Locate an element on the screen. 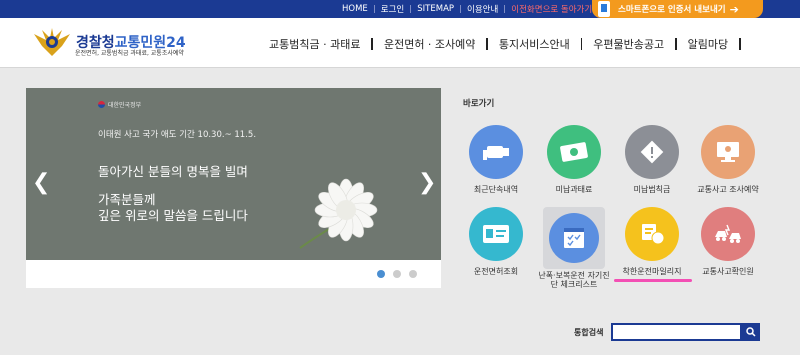 The width and height of the screenshot is (800, 355). back-link: 이전화면으로 돌아가기 is located at coordinates (551, 9).